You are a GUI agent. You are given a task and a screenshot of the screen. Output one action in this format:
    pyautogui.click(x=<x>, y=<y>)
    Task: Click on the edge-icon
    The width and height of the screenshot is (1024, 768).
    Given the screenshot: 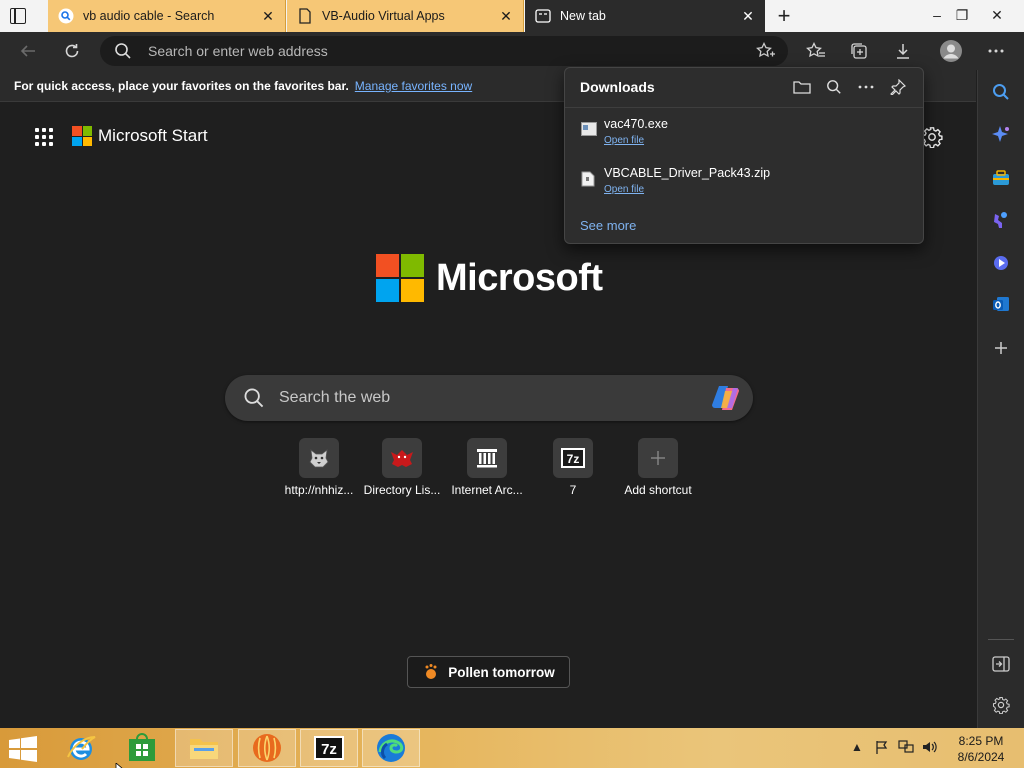 What is the action you would take?
    pyautogui.click(x=391, y=748)
    